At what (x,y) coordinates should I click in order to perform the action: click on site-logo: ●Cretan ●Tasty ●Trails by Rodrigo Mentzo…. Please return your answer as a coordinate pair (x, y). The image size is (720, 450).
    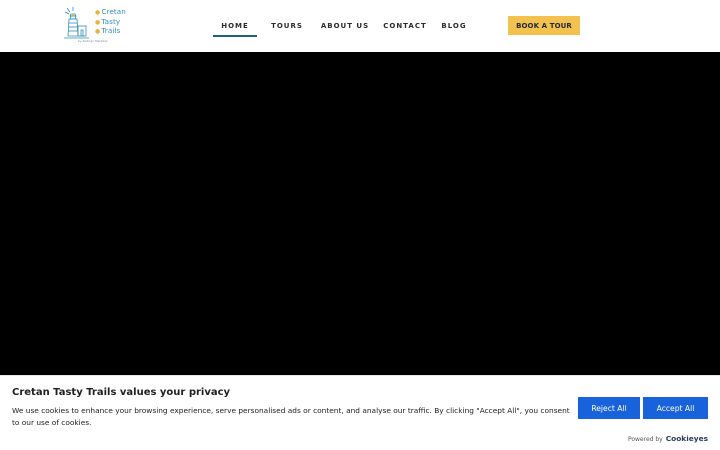
    Looking at the image, I should click on (97, 26).